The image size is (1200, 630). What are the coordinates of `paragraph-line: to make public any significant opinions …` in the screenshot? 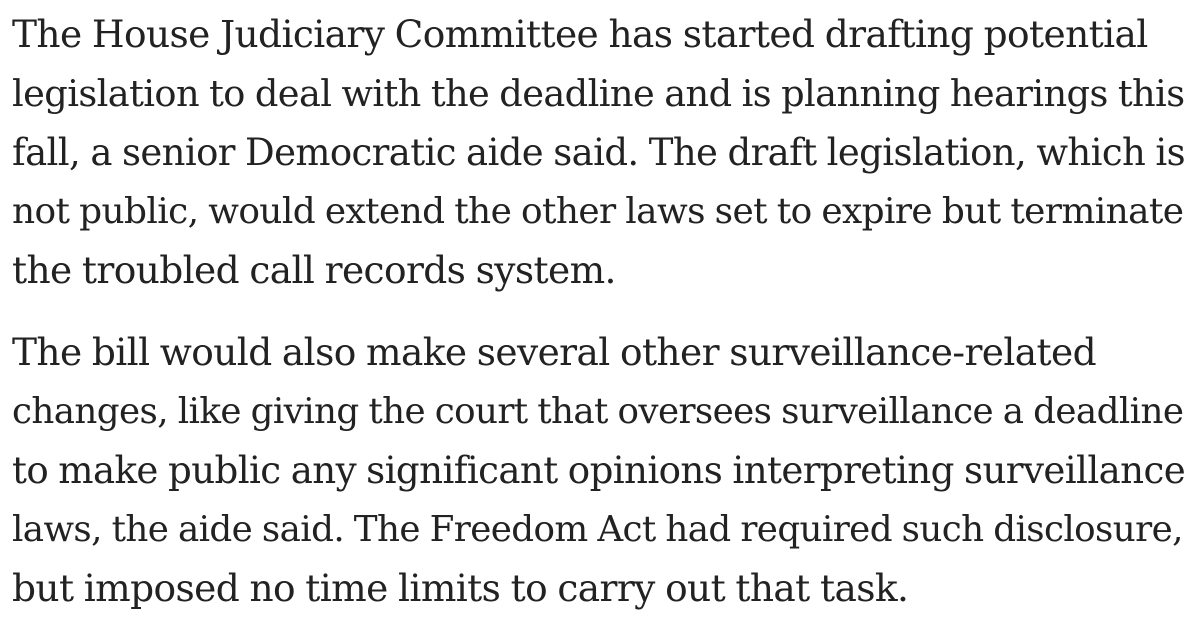 It's located at (599, 470).